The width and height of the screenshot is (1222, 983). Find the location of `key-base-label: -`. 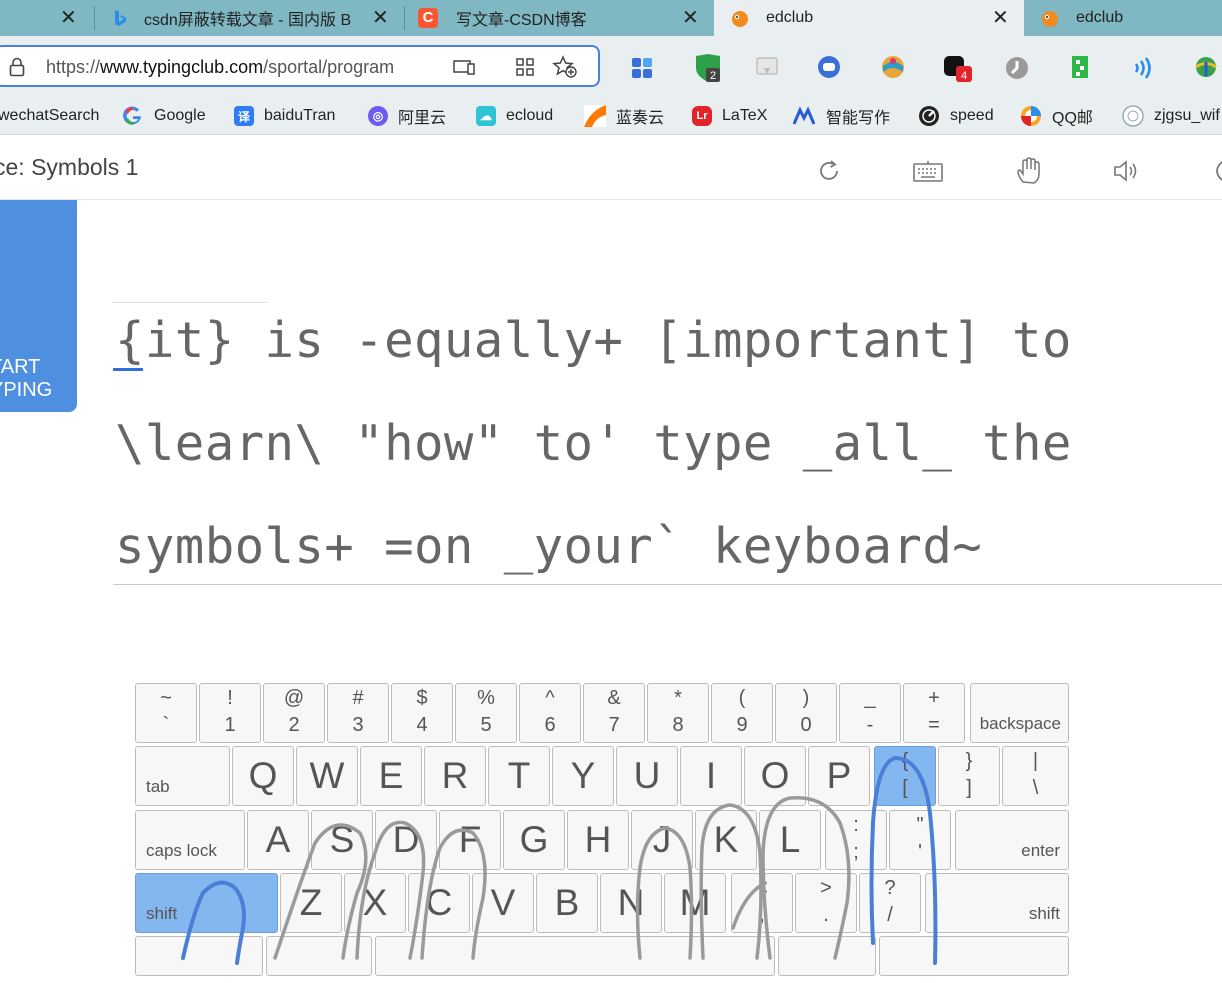

key-base-label: - is located at coordinates (870, 725).